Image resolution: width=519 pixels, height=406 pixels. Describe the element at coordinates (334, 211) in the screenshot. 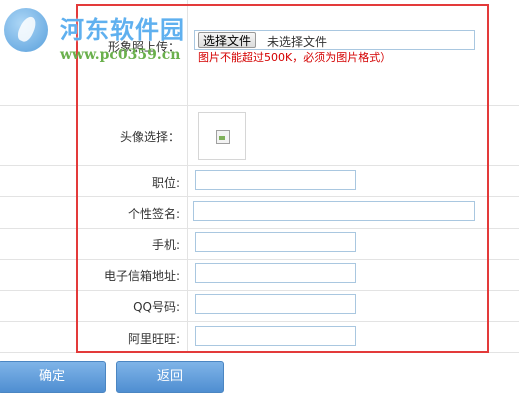

I see `signature-input` at that location.